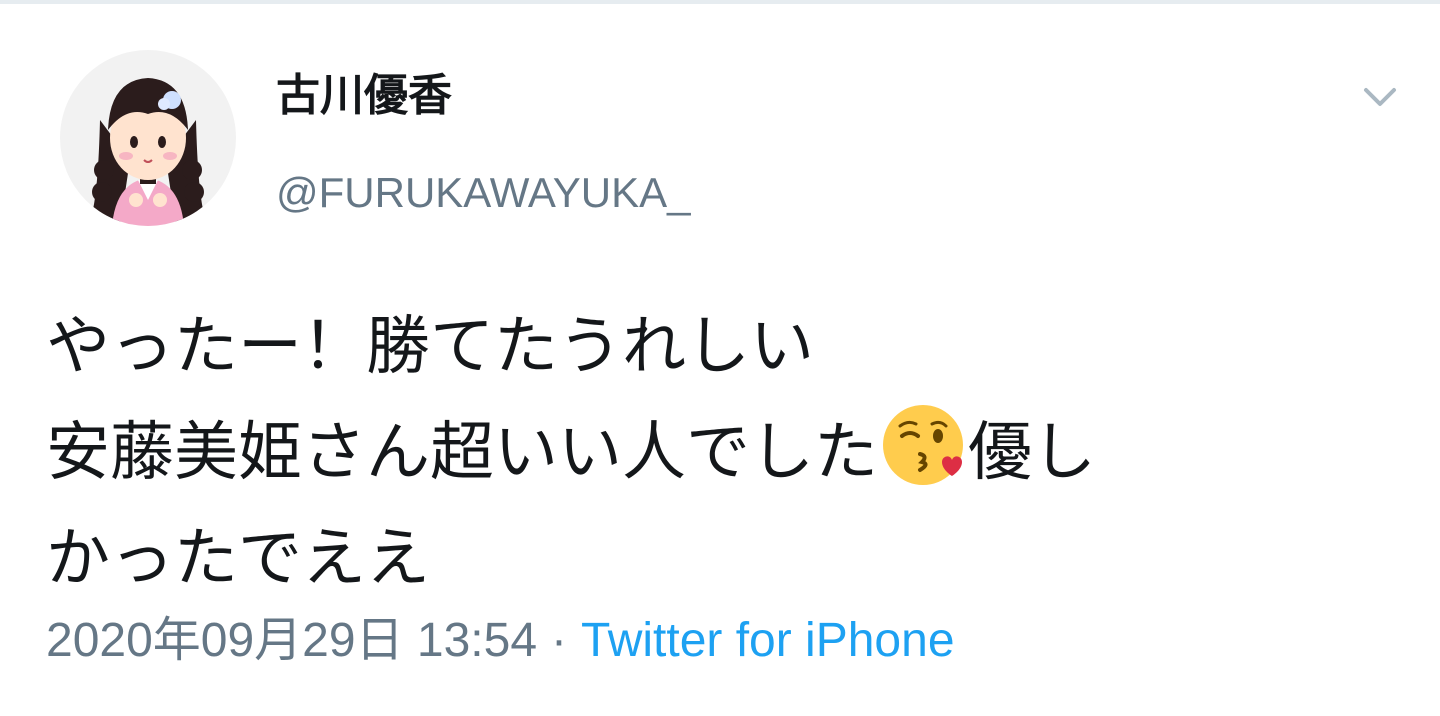 The width and height of the screenshot is (1440, 716). What do you see at coordinates (1032, 453) in the screenshot?
I see `tweet-line-segment: 優し` at bounding box center [1032, 453].